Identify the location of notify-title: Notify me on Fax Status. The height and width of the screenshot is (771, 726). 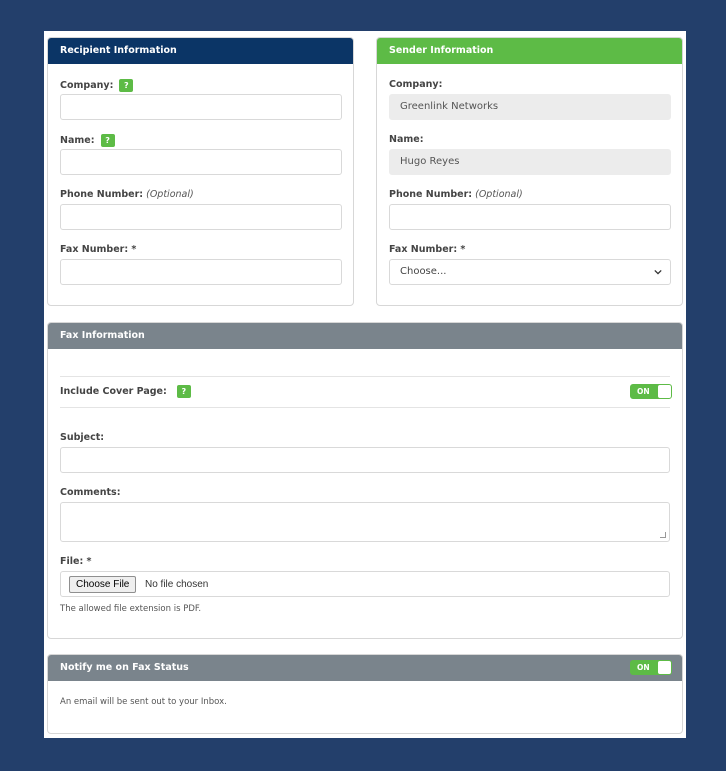
(124, 667).